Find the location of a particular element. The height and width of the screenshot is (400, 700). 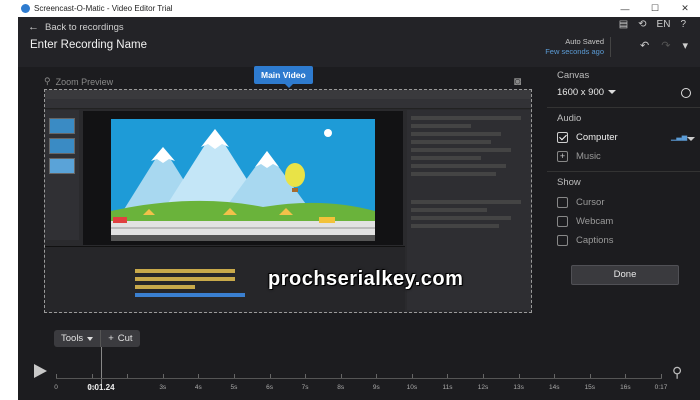

timeline-tick-label: 6s is located at coordinates (269, 387).